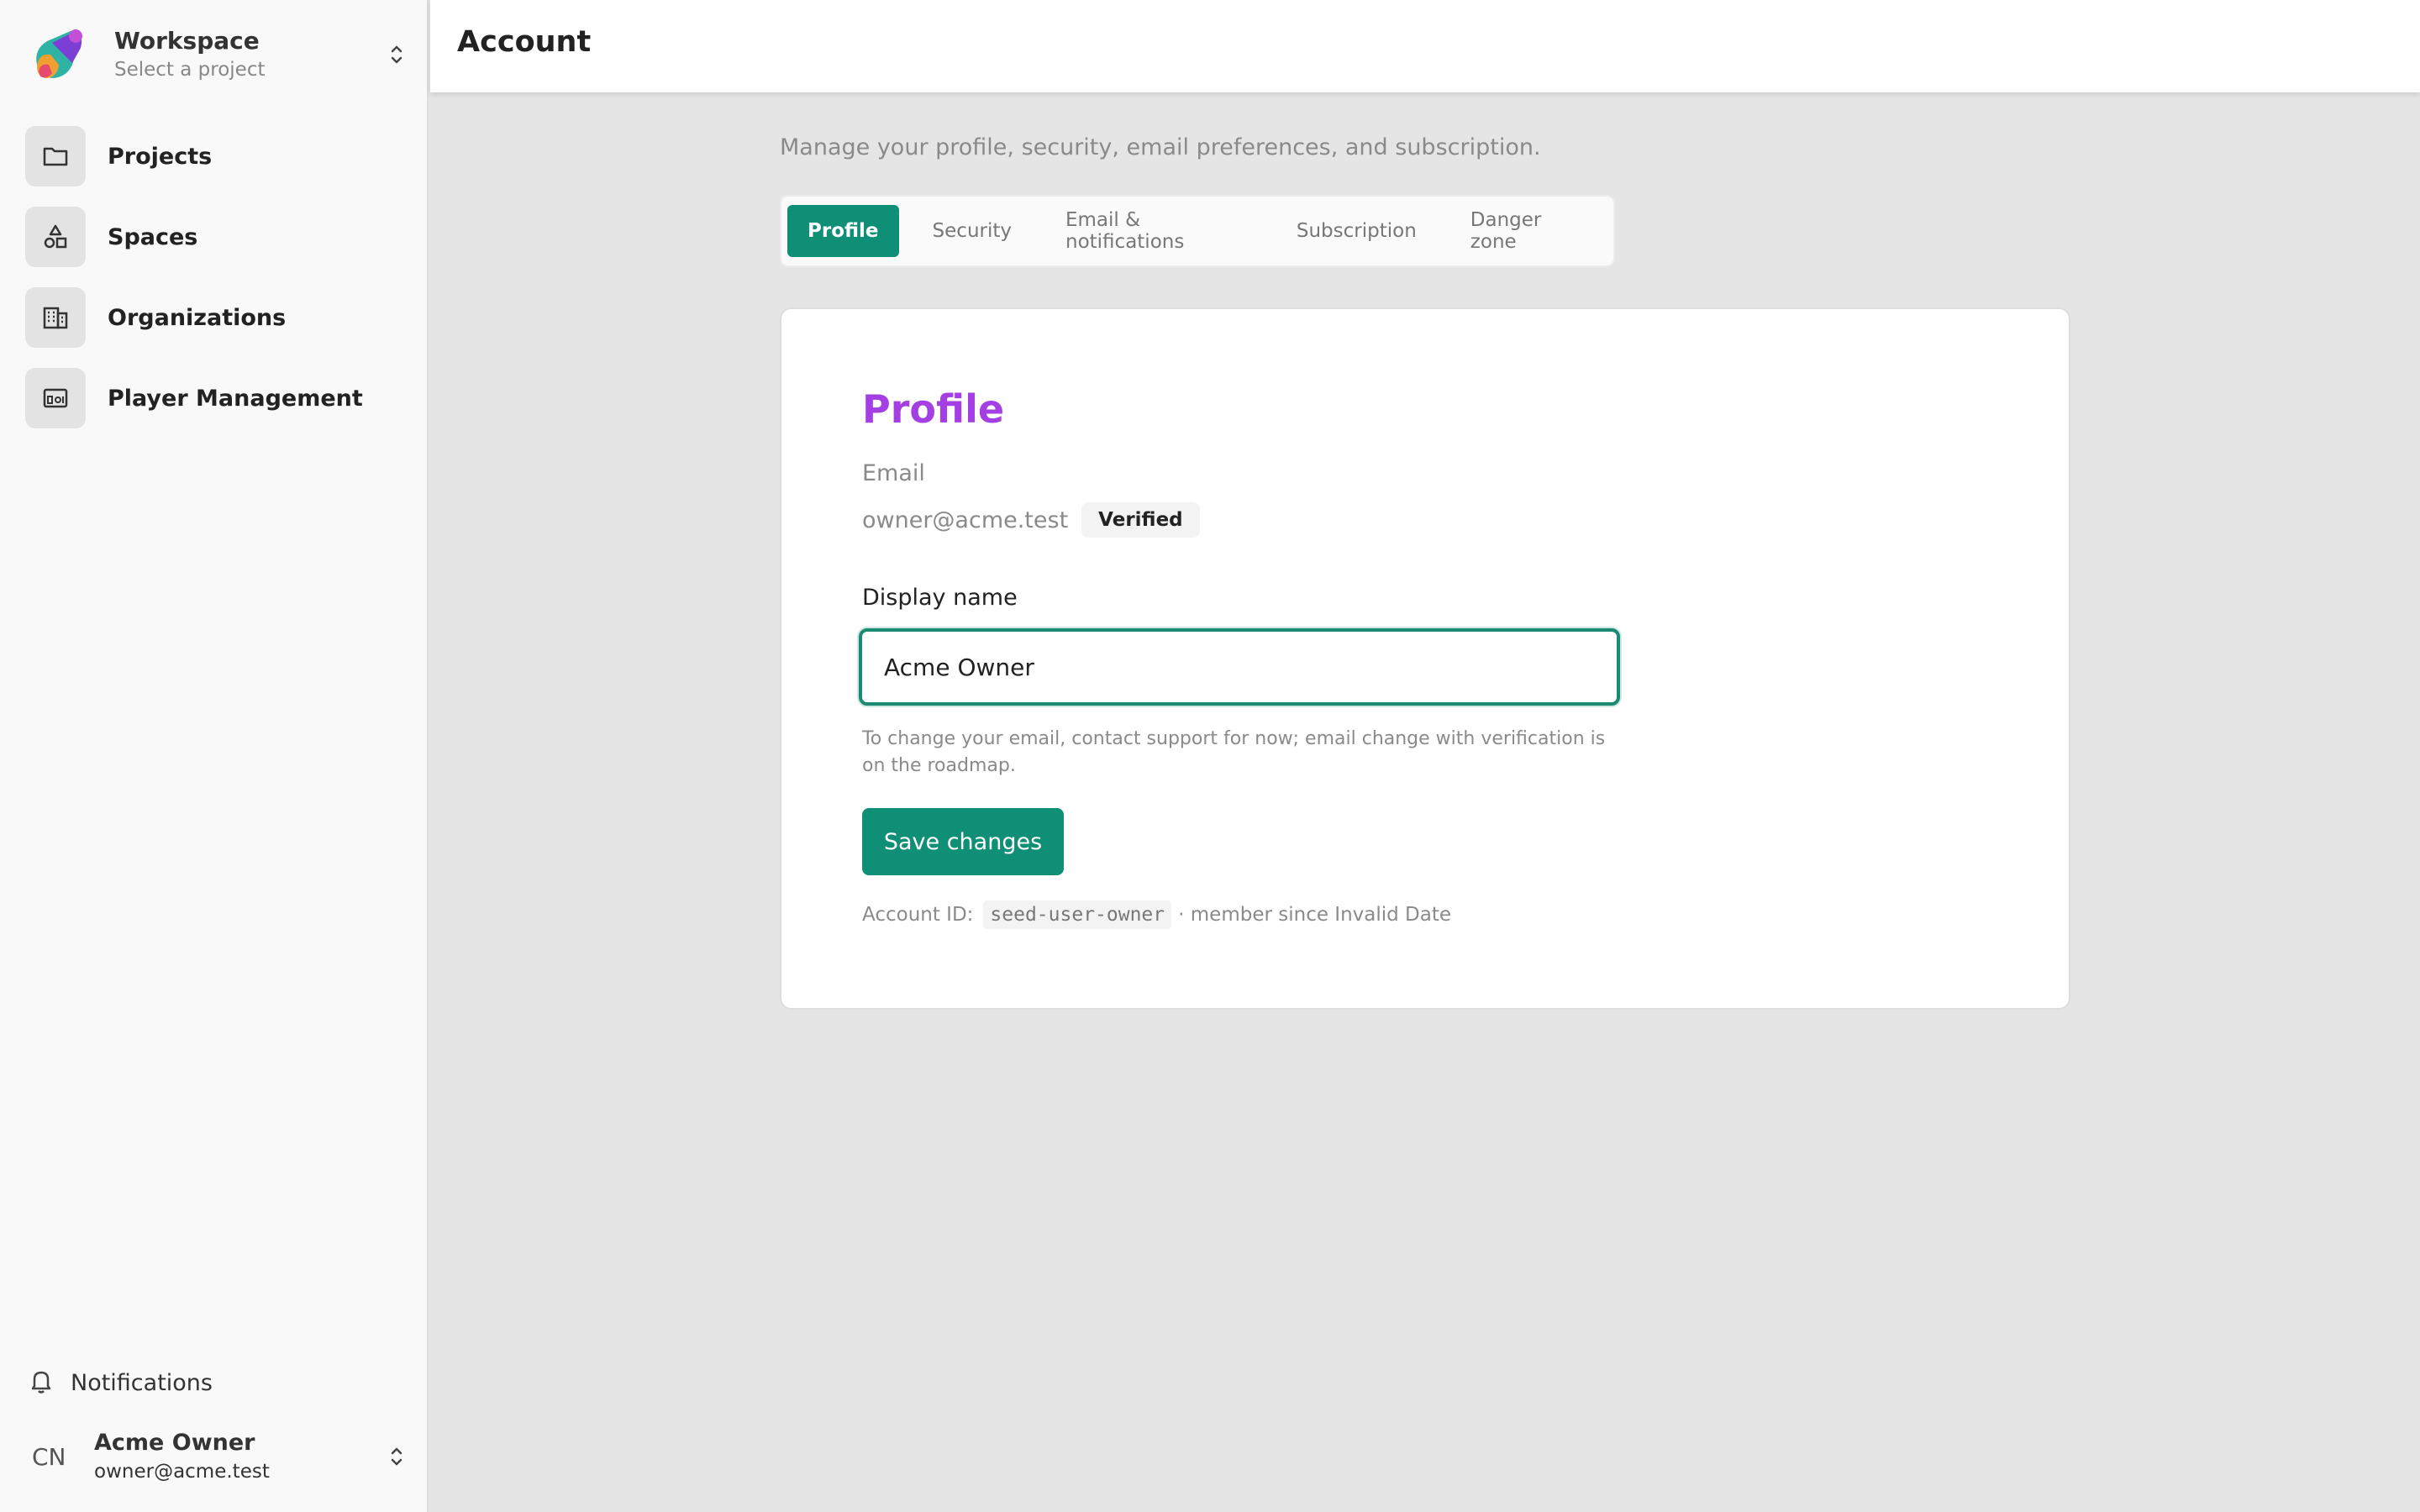 This screenshot has width=2420, height=1512. Describe the element at coordinates (1077, 914) in the screenshot. I see `account-id-value: seed-user-owner` at that location.